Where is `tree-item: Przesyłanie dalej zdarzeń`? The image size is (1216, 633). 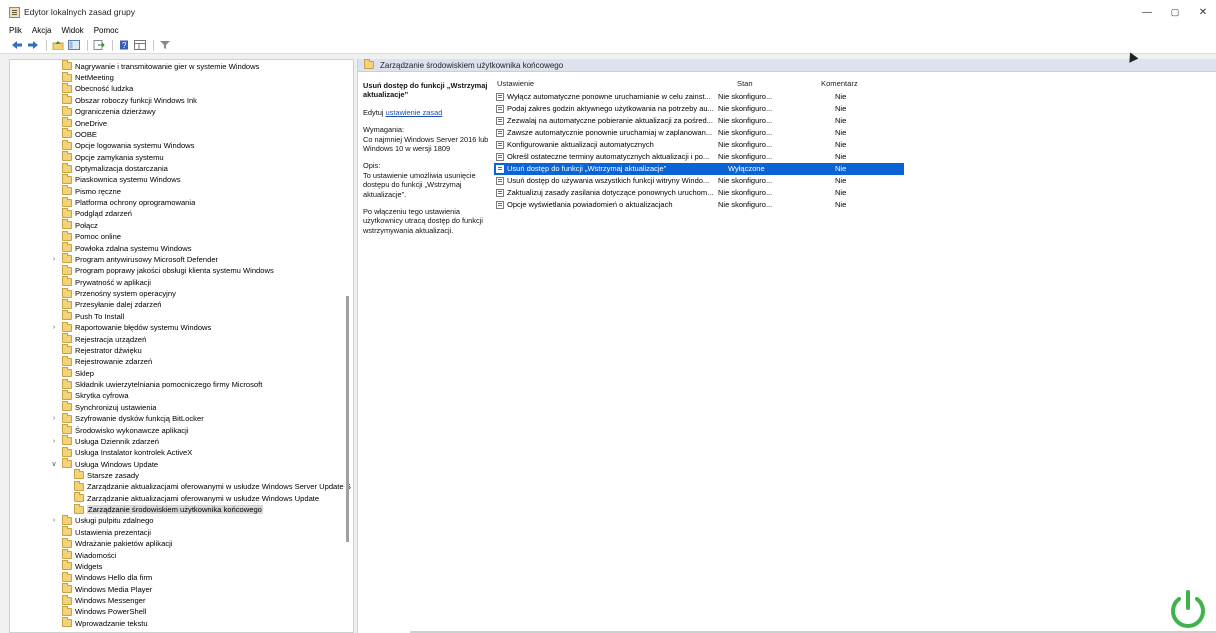 tree-item: Przesyłanie dalej zdarzeń is located at coordinates (112, 304).